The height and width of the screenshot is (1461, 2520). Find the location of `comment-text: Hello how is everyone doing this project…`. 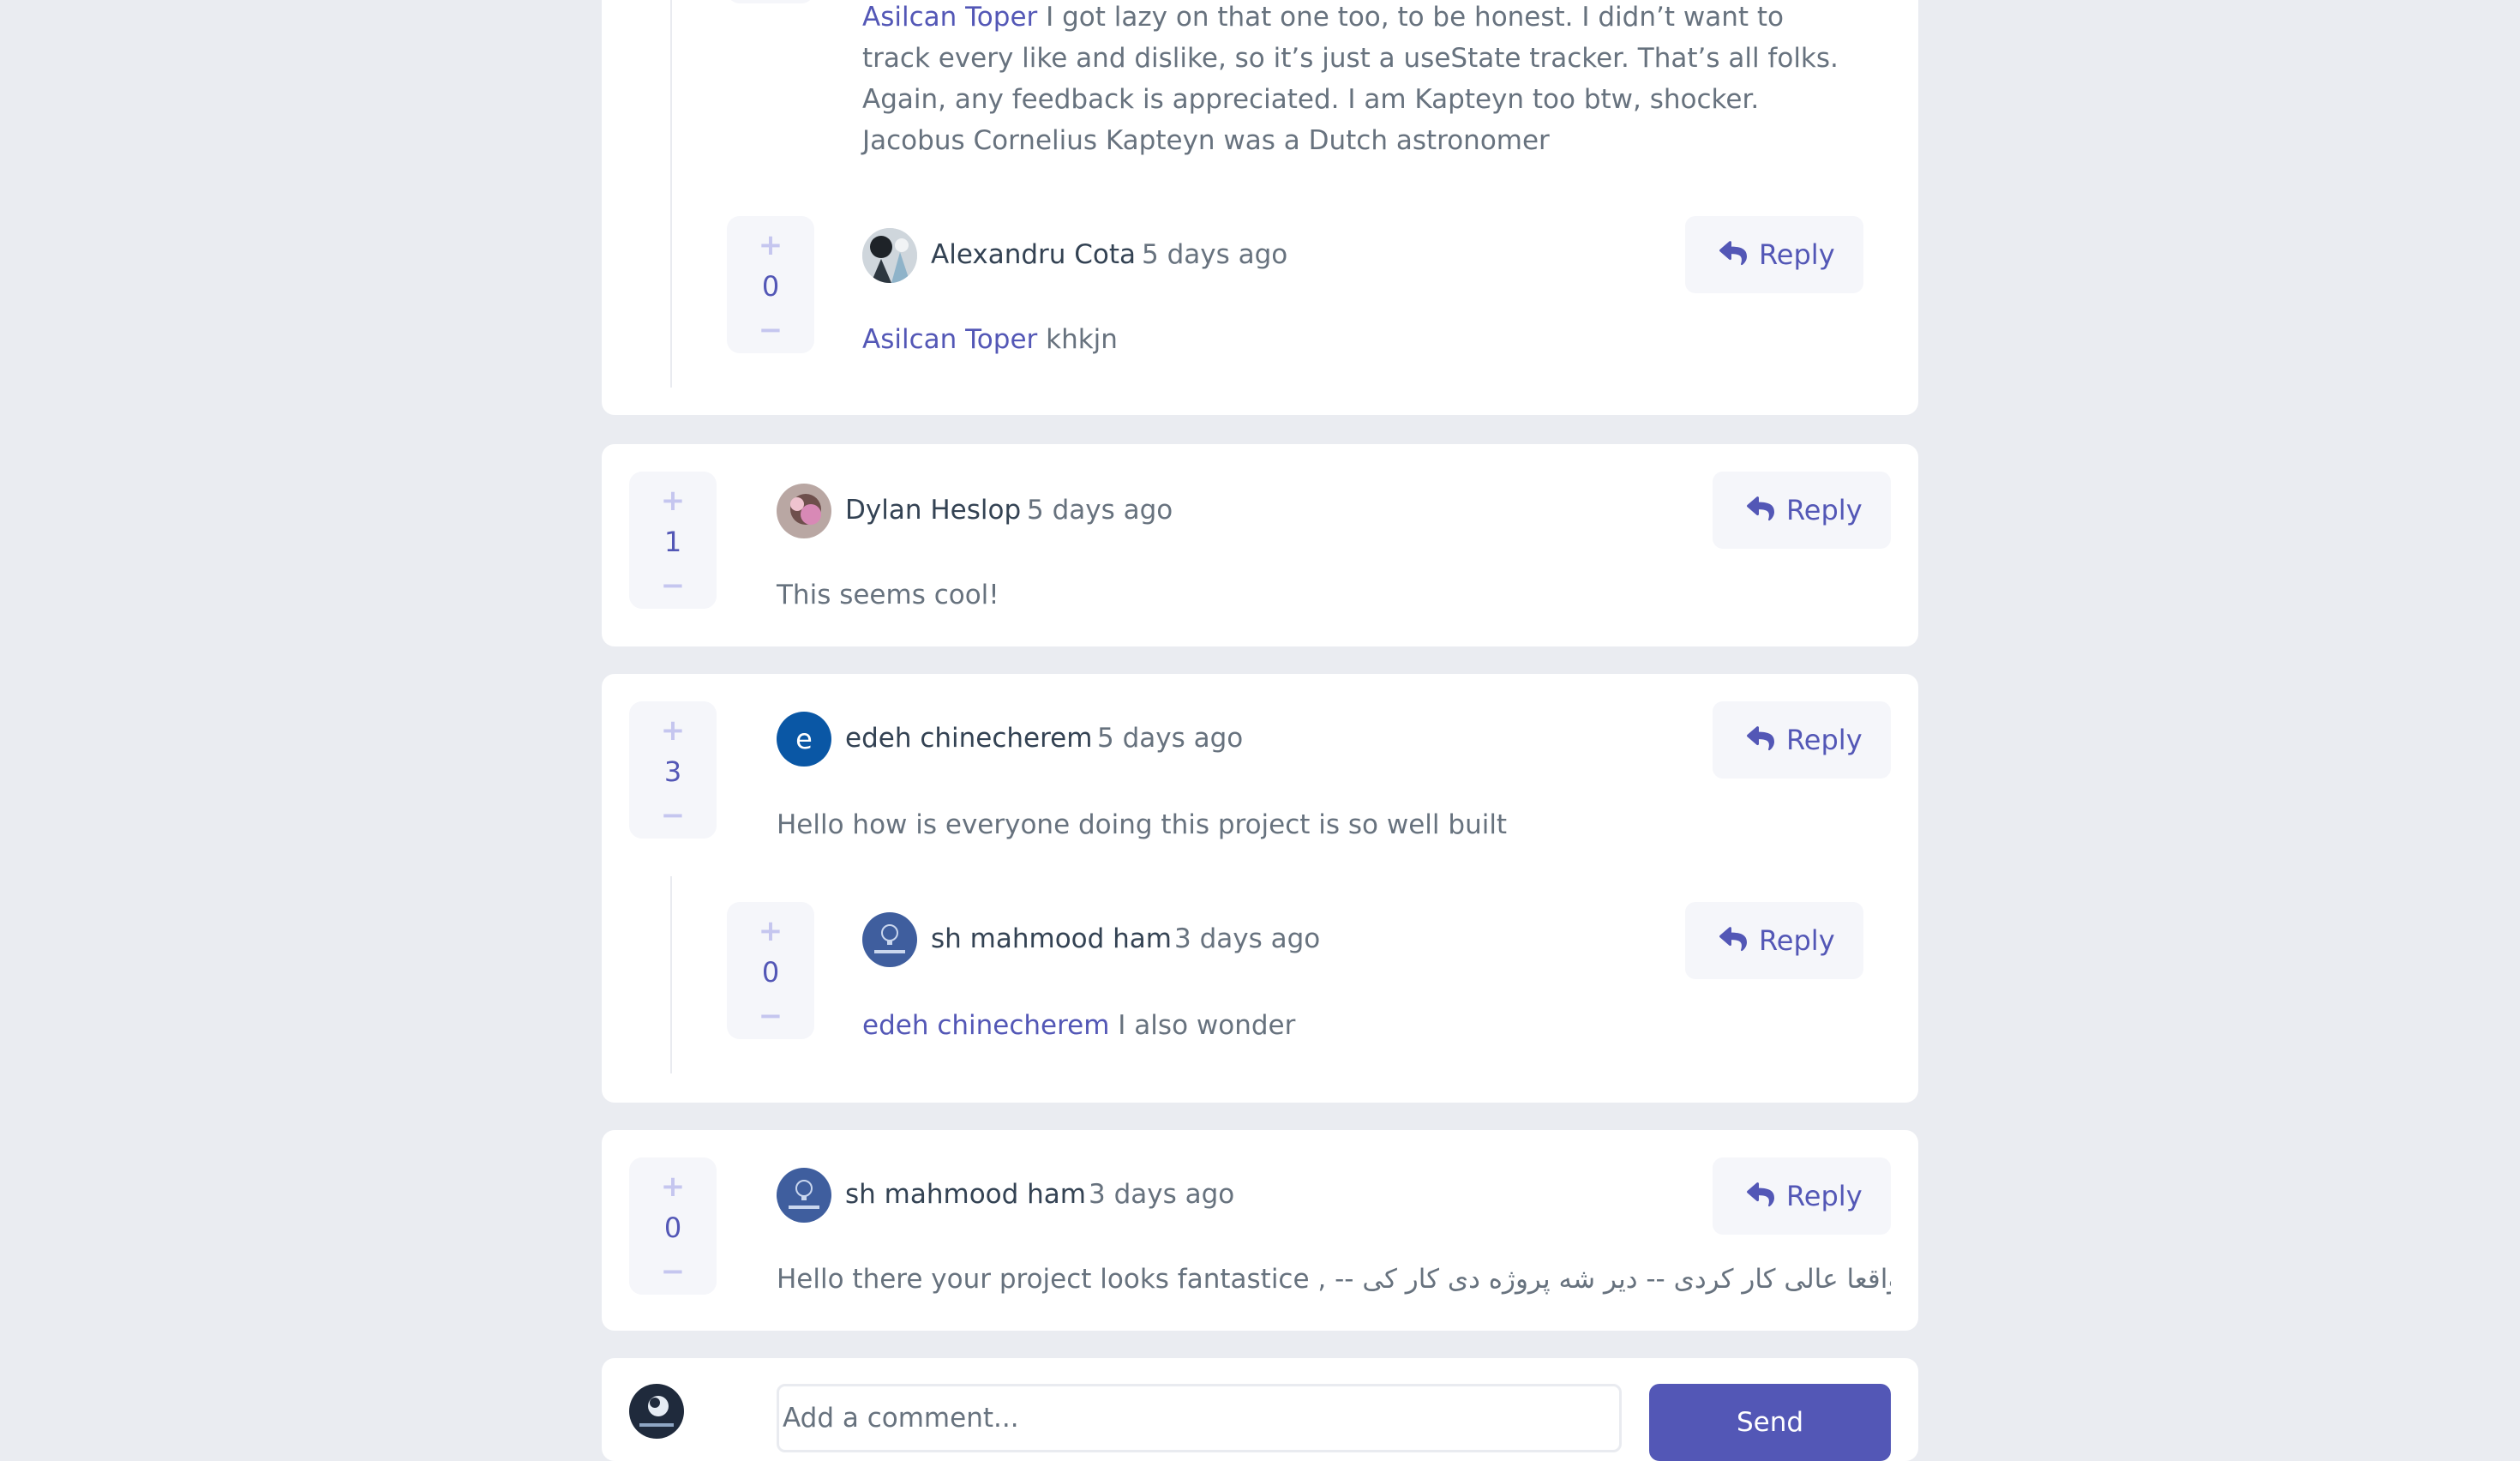

comment-text: Hello how is everyone doing this project… is located at coordinates (1142, 824).